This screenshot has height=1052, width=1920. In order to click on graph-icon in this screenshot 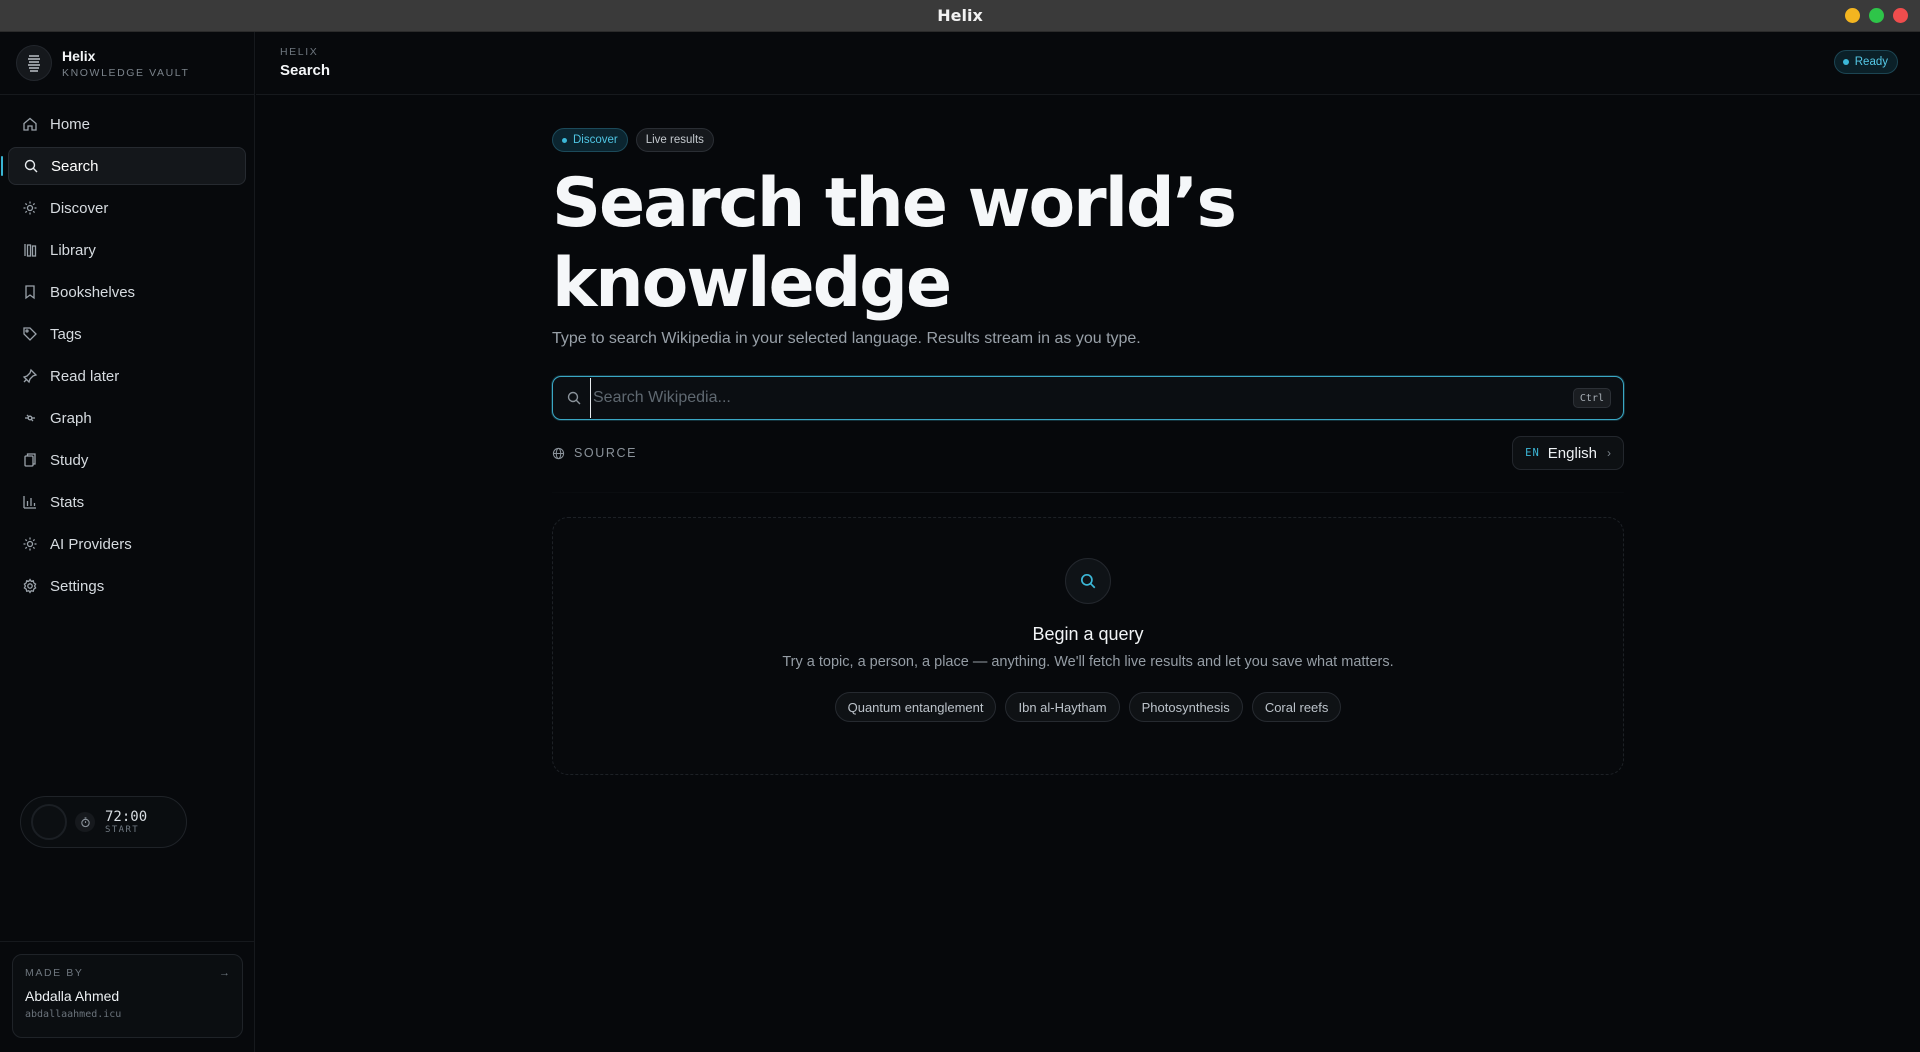, I will do `click(30, 418)`.